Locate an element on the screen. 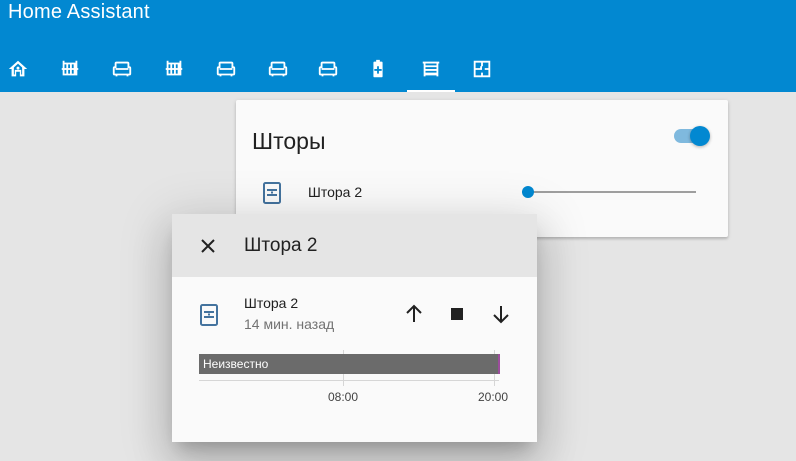 The height and width of the screenshot is (461, 796). close-icon is located at coordinates (208, 246).